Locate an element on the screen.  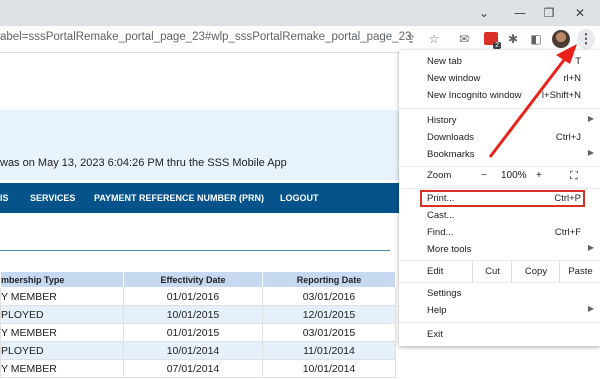
annotation-arrow is located at coordinates (532, 101).